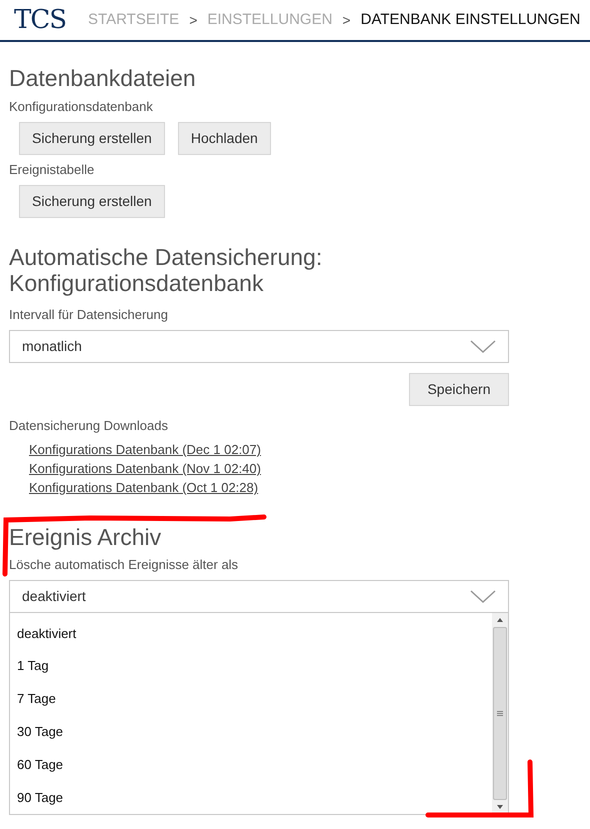 The height and width of the screenshot is (829, 590). Describe the element at coordinates (89, 426) in the screenshot. I see `downloads-label: Datensicherung Downloads` at that location.